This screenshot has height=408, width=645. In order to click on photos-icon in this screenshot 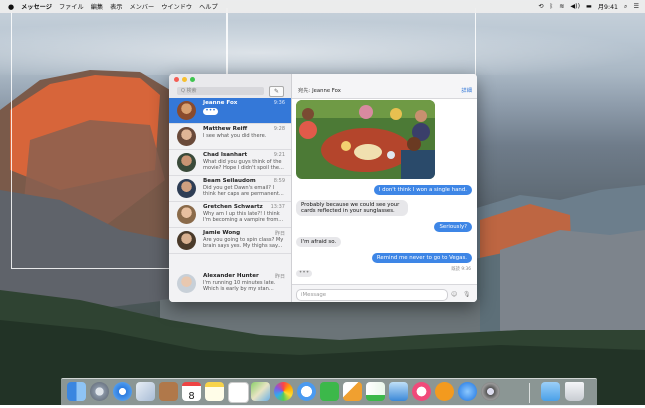, I will do `click(283, 391)`.